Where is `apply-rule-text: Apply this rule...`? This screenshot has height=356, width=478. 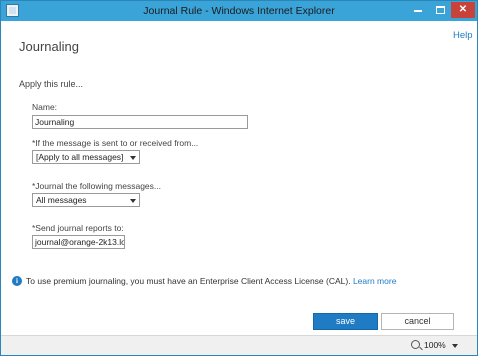
apply-rule-text: Apply this rule... is located at coordinates (51, 84).